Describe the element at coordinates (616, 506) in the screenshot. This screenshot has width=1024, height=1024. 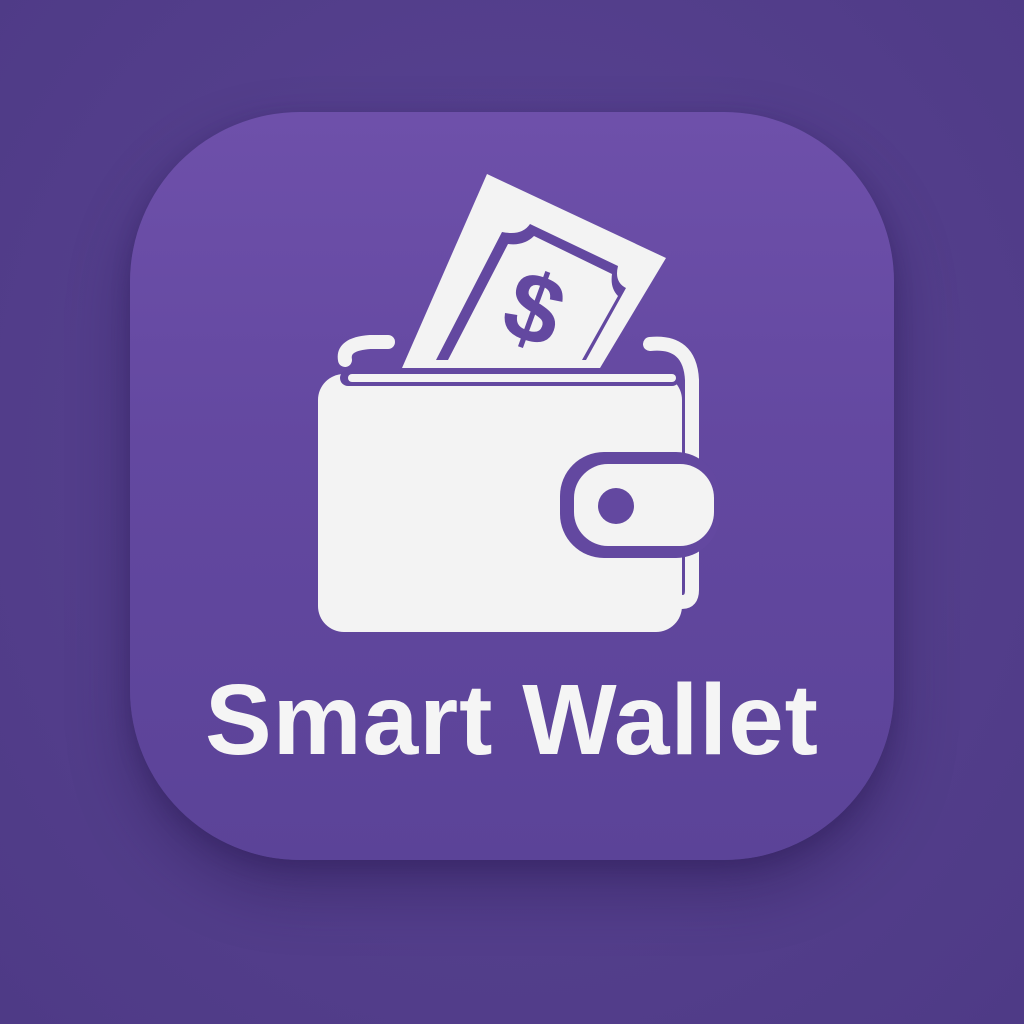
I see `wallet-clasp-button` at that location.